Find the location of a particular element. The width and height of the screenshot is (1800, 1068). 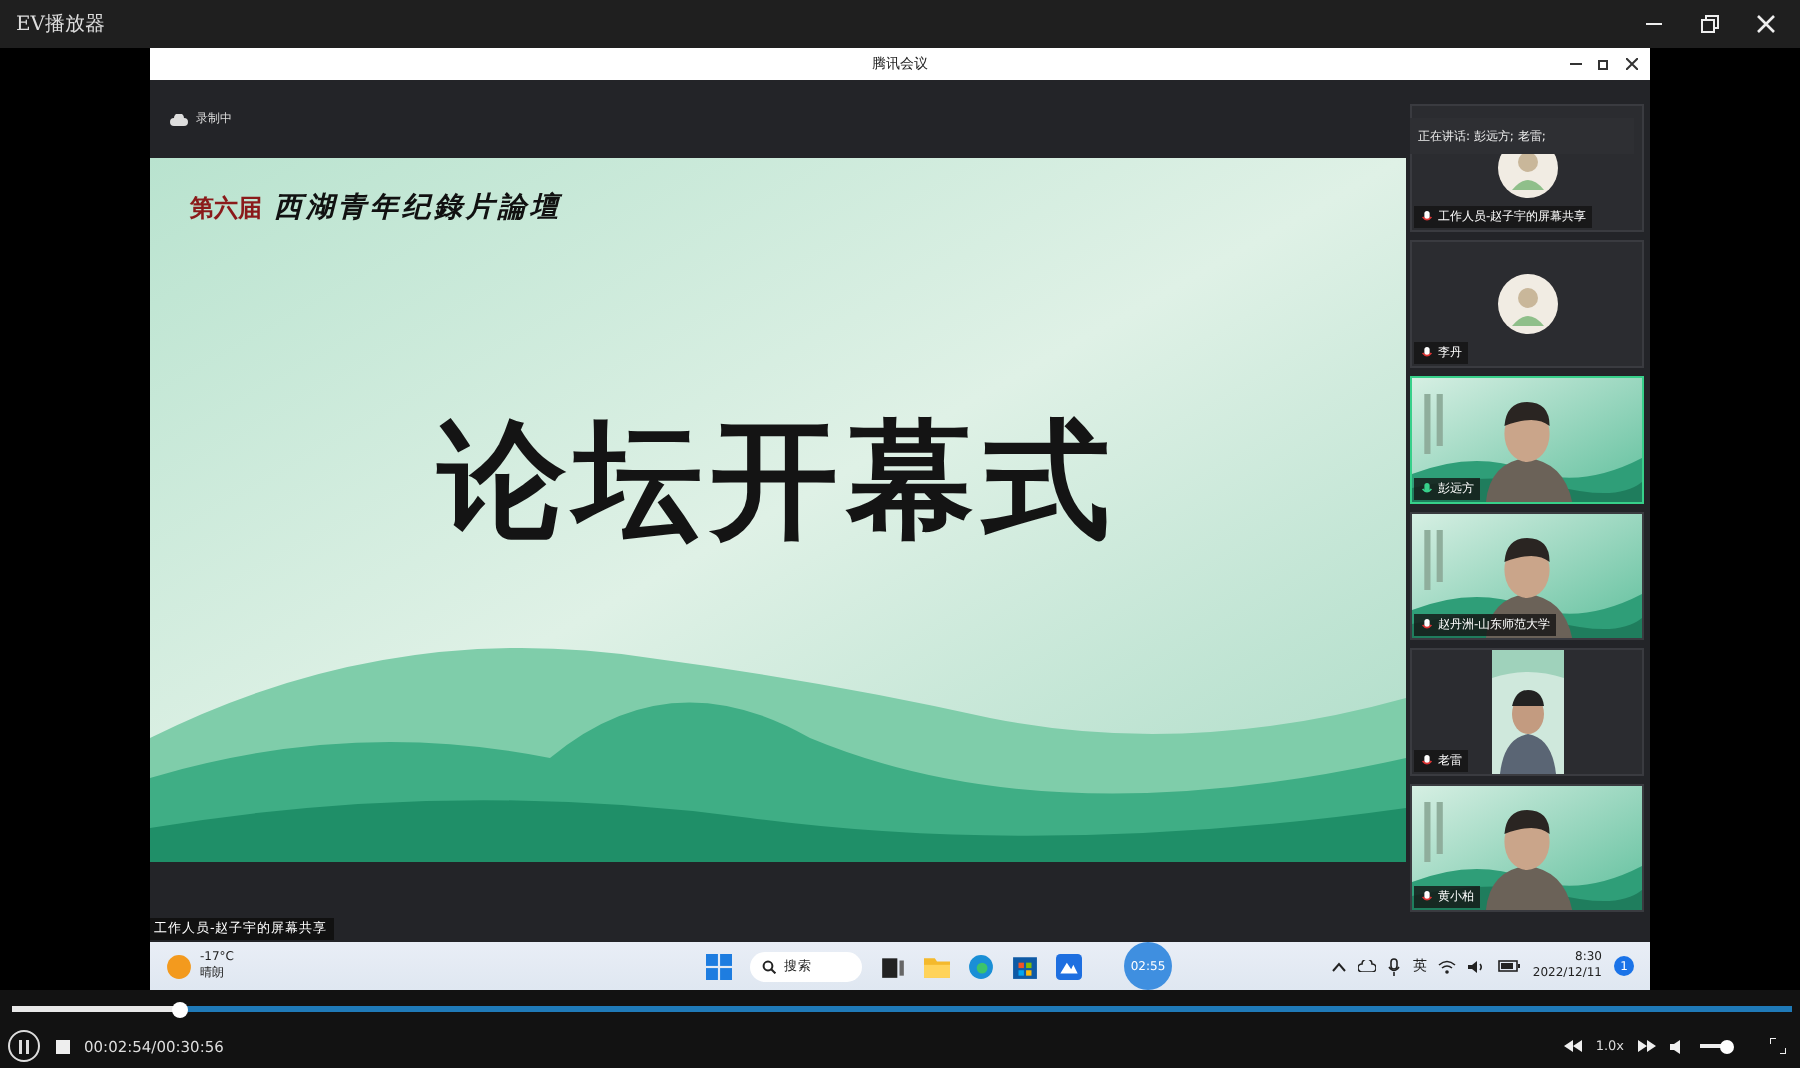

stop-icon is located at coordinates (62, 1046).